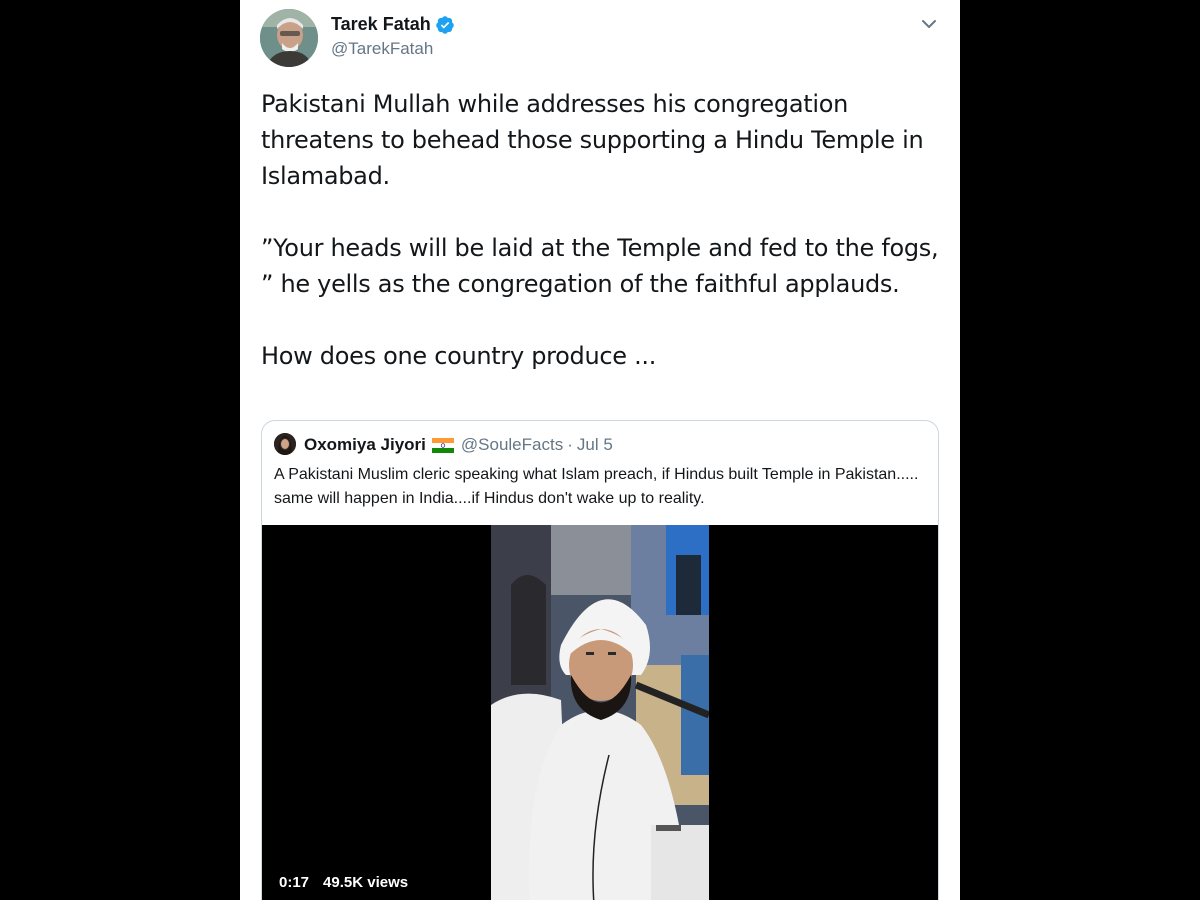 The height and width of the screenshot is (900, 1200). Describe the element at coordinates (512, 445) in the screenshot. I see `quoted-author-handle: @SouleFacts` at that location.